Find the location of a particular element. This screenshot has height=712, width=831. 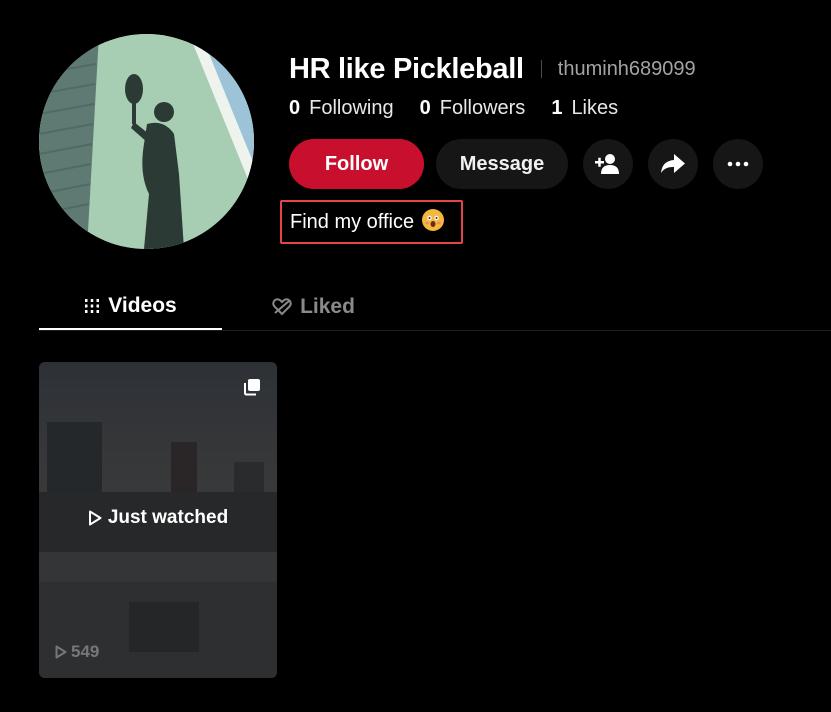

share-button is located at coordinates (673, 164).